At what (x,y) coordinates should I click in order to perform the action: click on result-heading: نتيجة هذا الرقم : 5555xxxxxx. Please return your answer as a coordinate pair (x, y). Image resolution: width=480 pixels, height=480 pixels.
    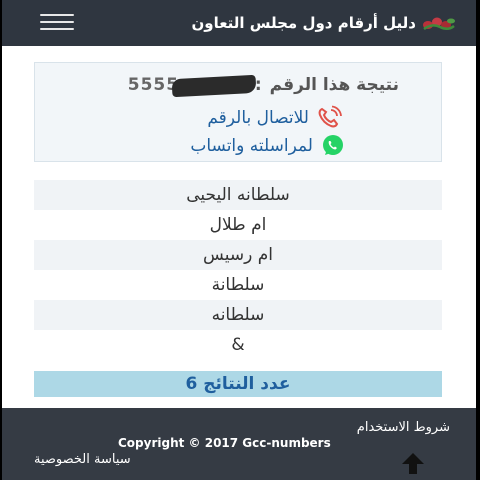
    Looking at the image, I should click on (263, 86).